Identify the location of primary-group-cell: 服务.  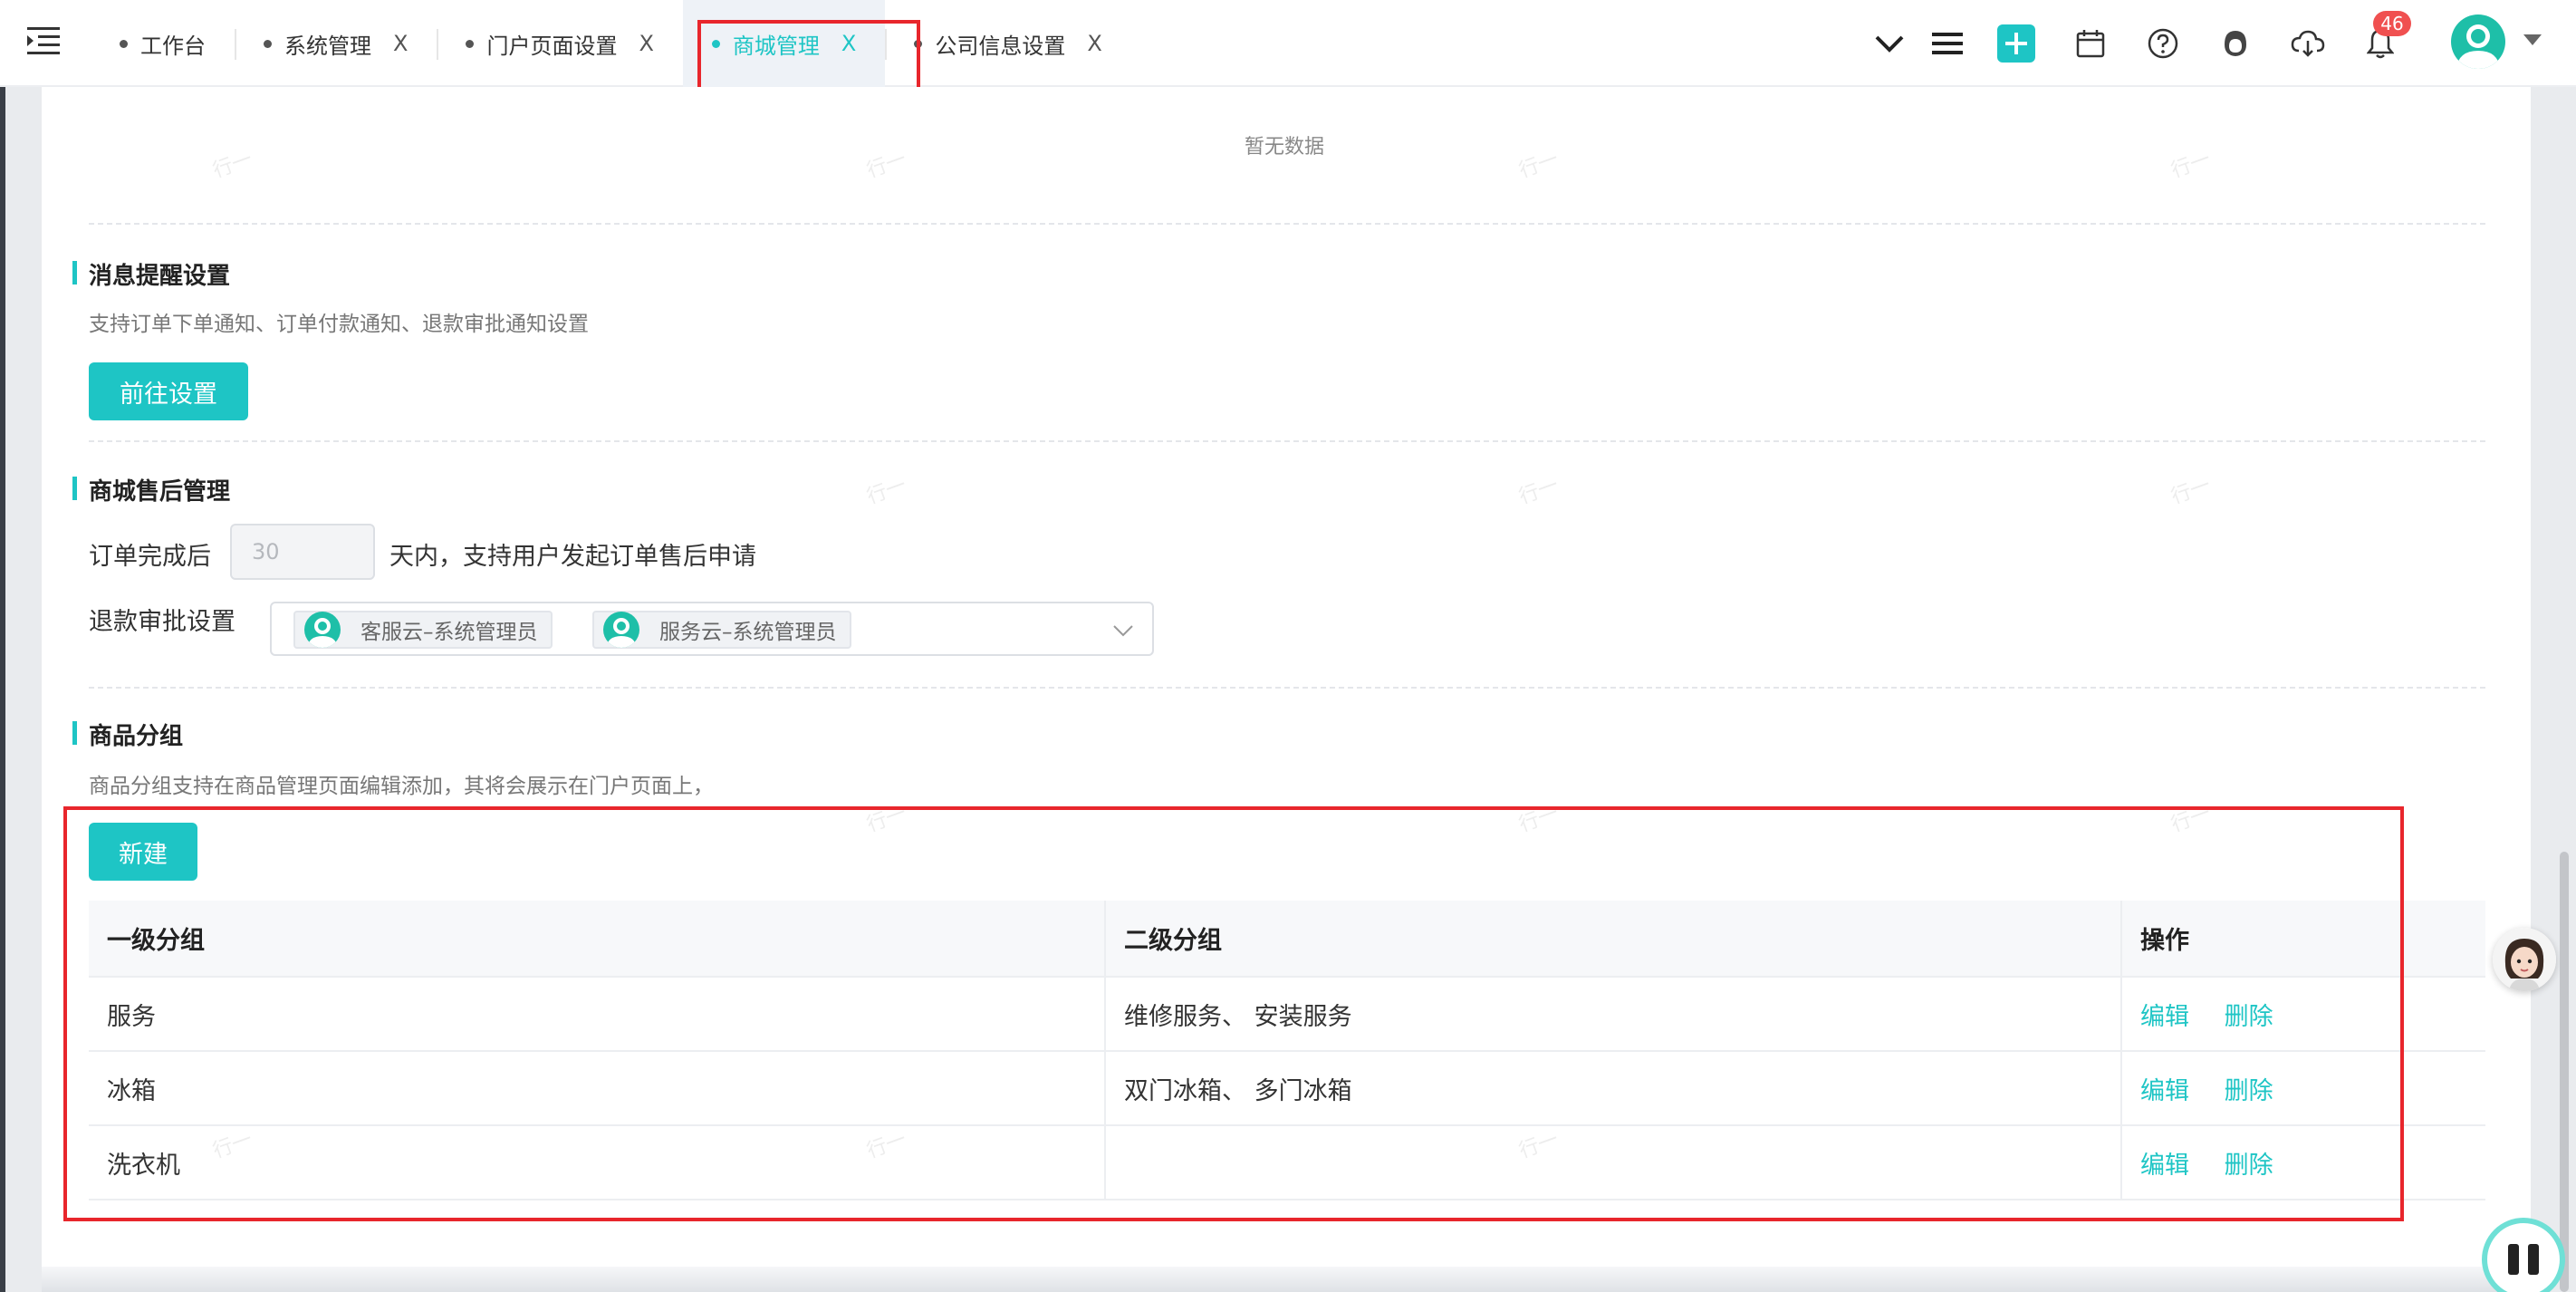
(597, 1015).